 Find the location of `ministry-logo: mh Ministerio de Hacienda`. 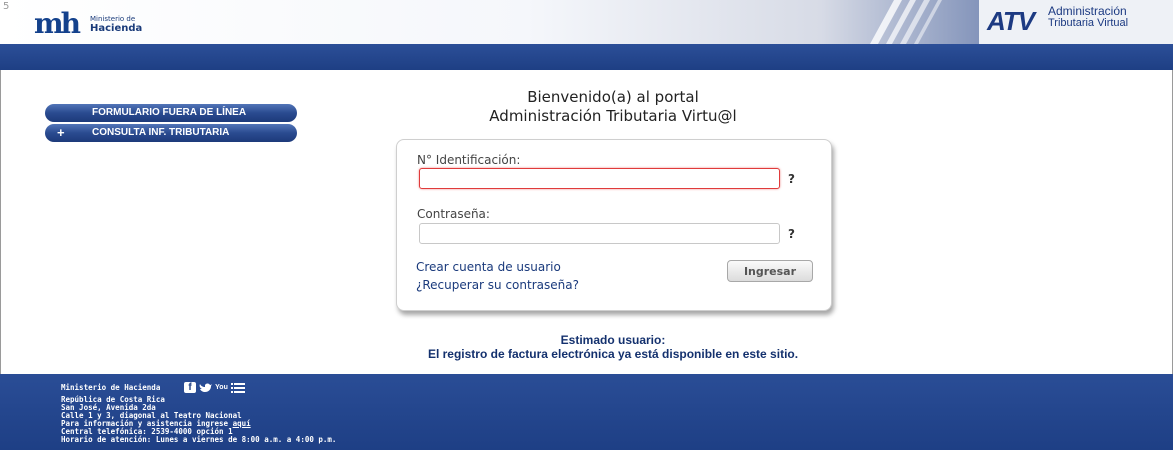

ministry-logo: mh Ministerio de Hacienda is located at coordinates (114, 24).